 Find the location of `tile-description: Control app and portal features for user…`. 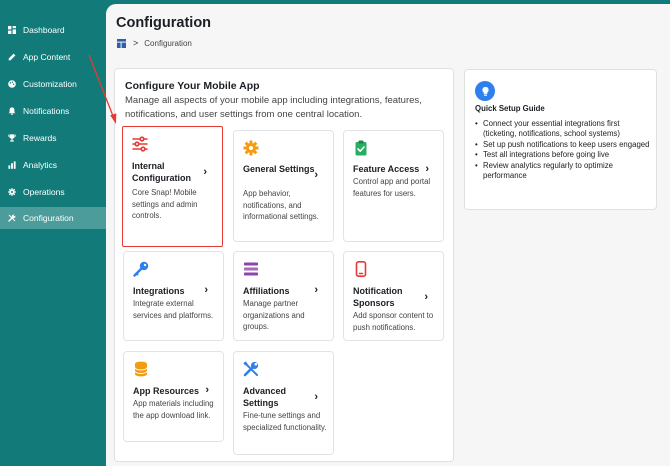

tile-description: Control app and portal features for user… is located at coordinates (392, 187).